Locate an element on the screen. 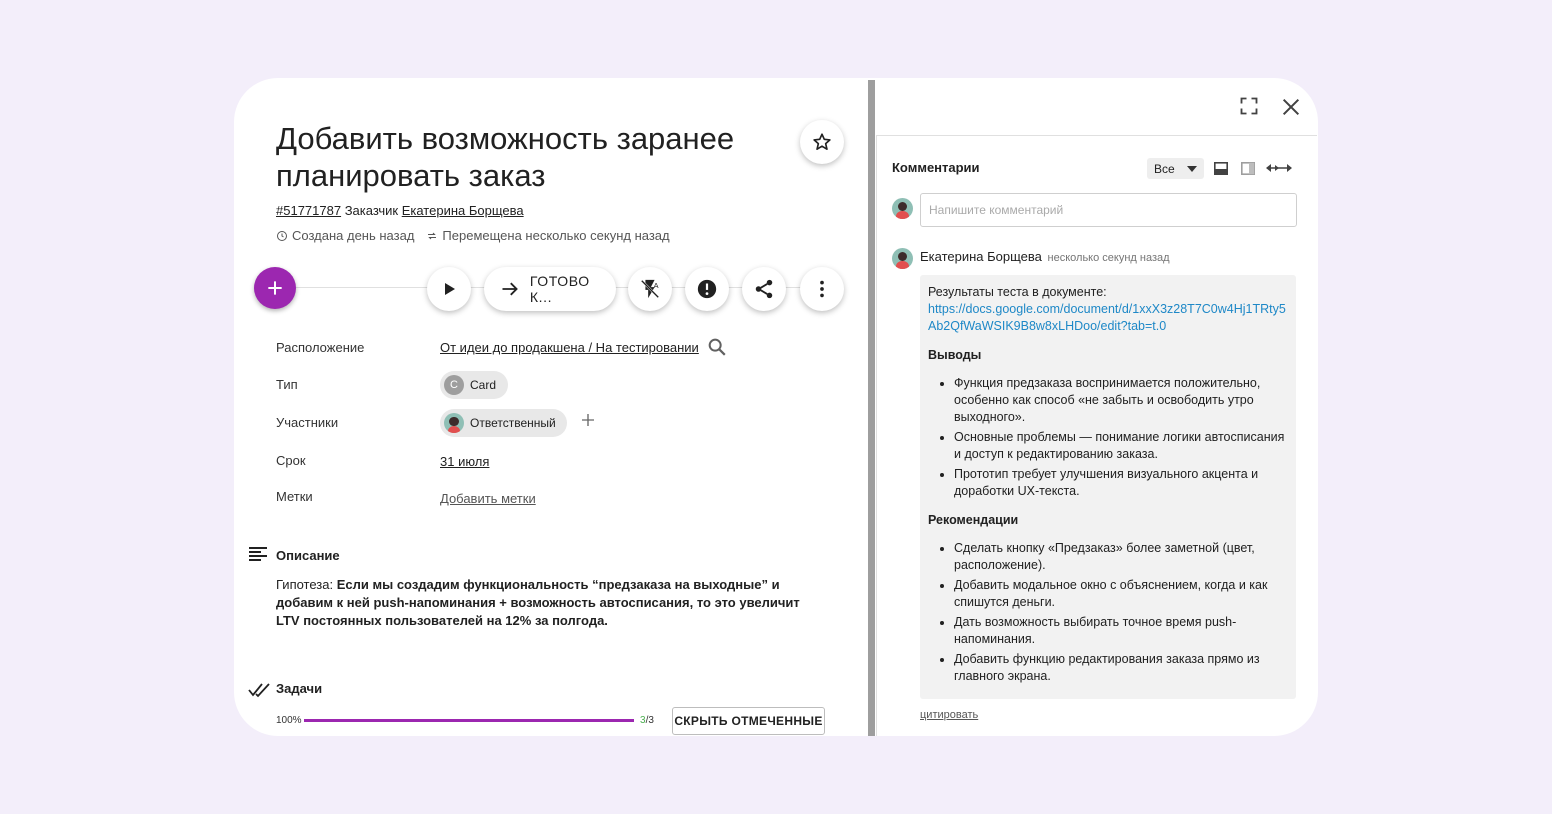 The height and width of the screenshot is (814, 1552). share-button is located at coordinates (764, 289).